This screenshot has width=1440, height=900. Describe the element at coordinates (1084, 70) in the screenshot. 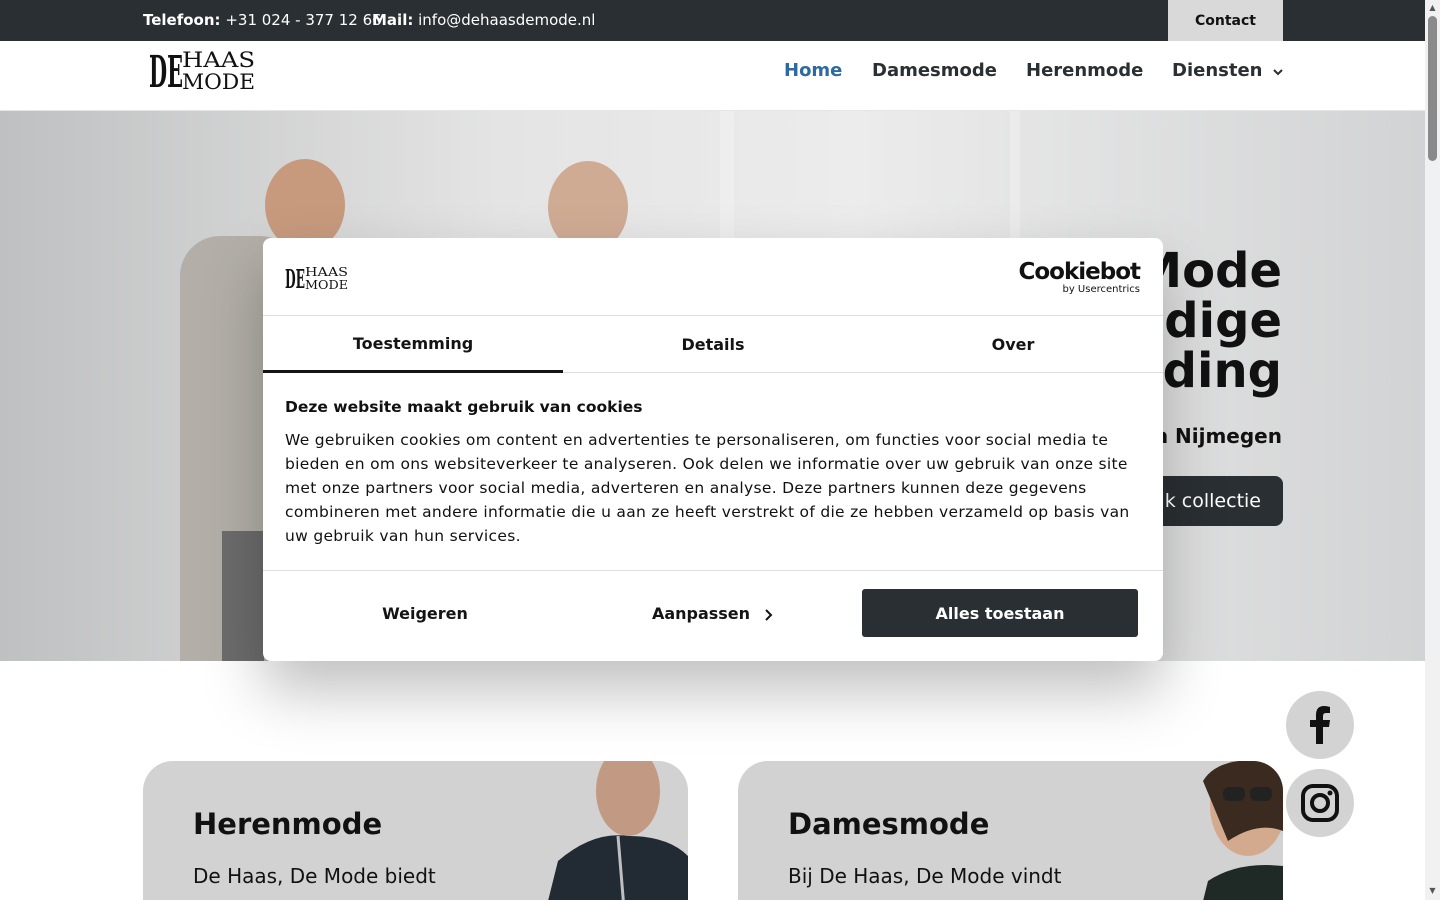

I see `nav-herenmode: Herenmode` at that location.